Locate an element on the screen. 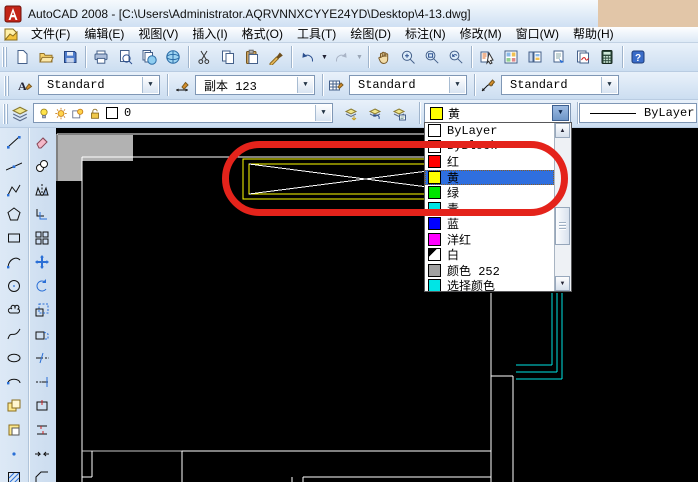  menu-edit: 编辑(E) is located at coordinates (104, 34).